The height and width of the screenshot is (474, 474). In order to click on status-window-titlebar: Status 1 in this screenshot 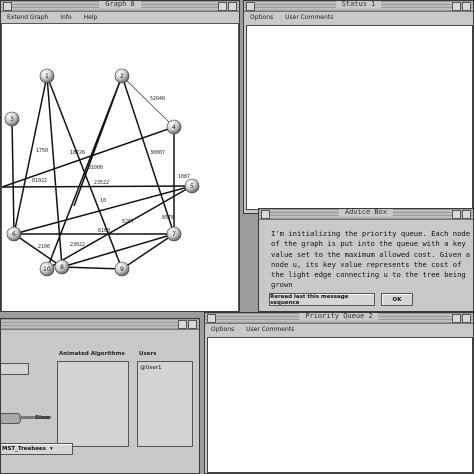, I will do `click(358, 6)`.